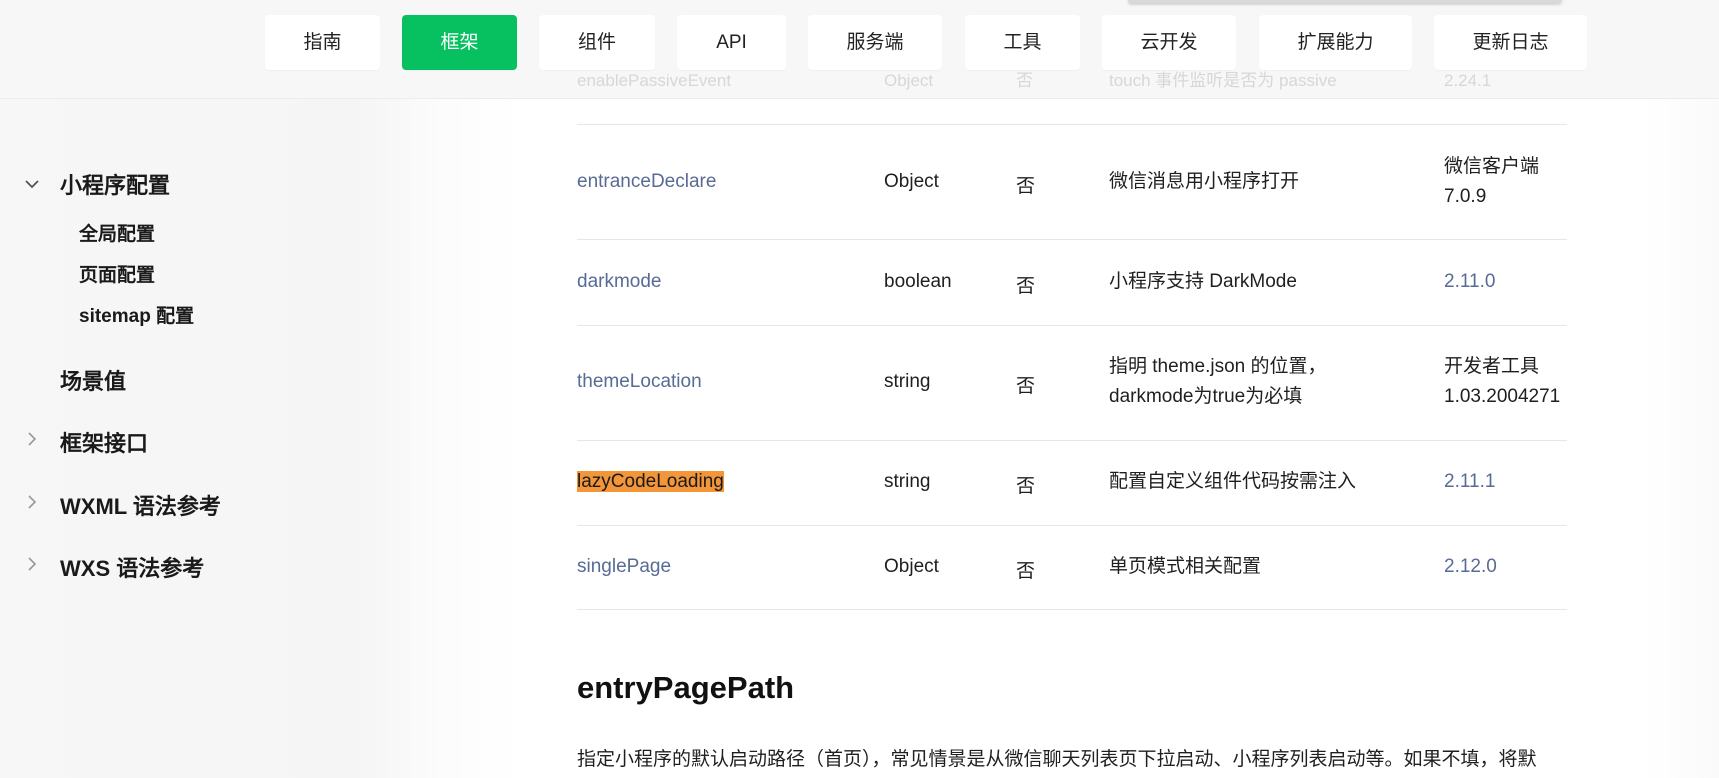 The image size is (1719, 778). I want to click on sidebar-item-wxml-reference: WXML 语法参考, so click(140, 505).